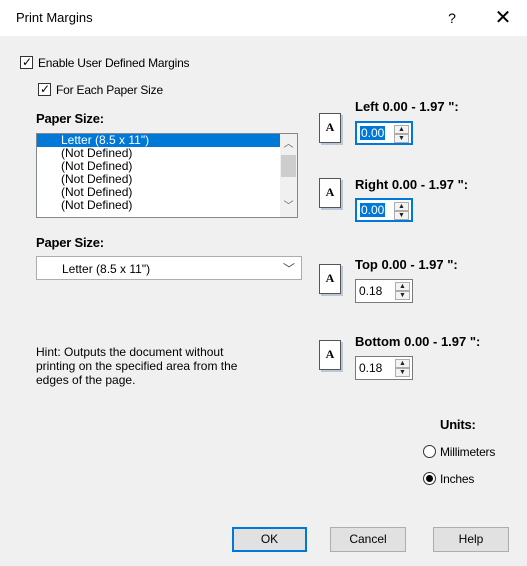 Image resolution: width=527 pixels, height=566 pixels. I want to click on paper-size-dropdown-value: Letter (8.5 x 11"), so click(106, 269).